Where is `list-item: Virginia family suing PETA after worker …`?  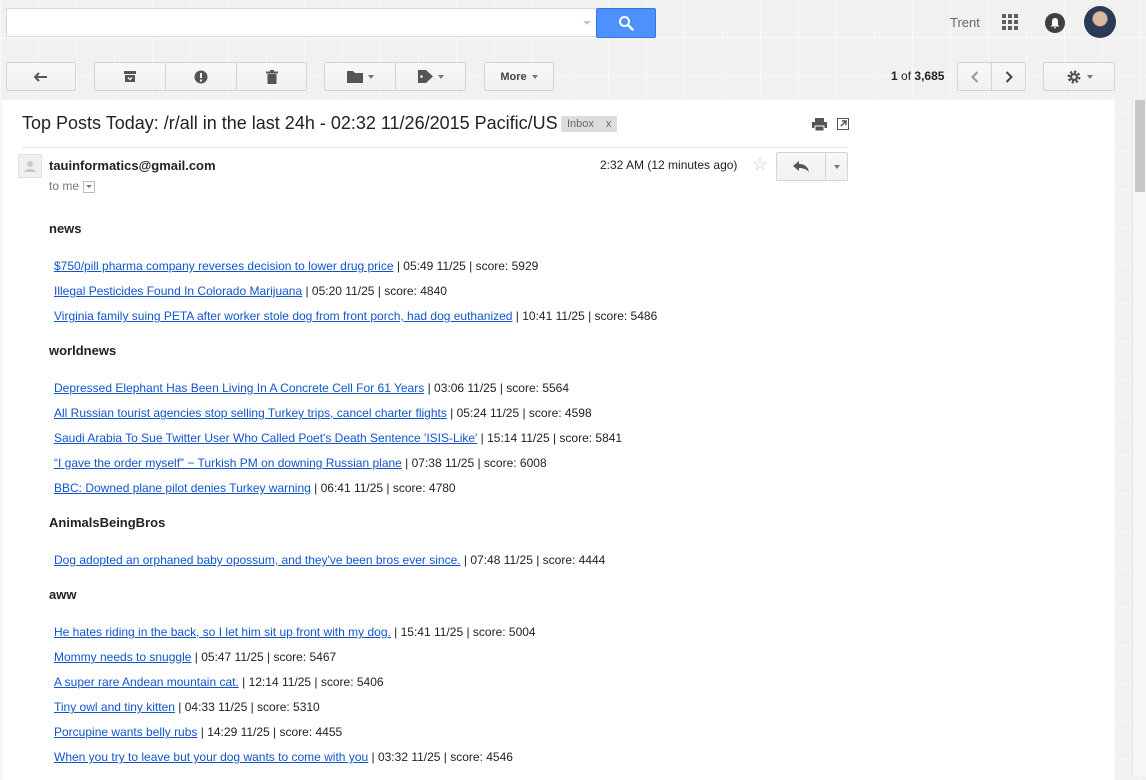
list-item: Virginia family suing PETA after worker … is located at coordinates (549, 320).